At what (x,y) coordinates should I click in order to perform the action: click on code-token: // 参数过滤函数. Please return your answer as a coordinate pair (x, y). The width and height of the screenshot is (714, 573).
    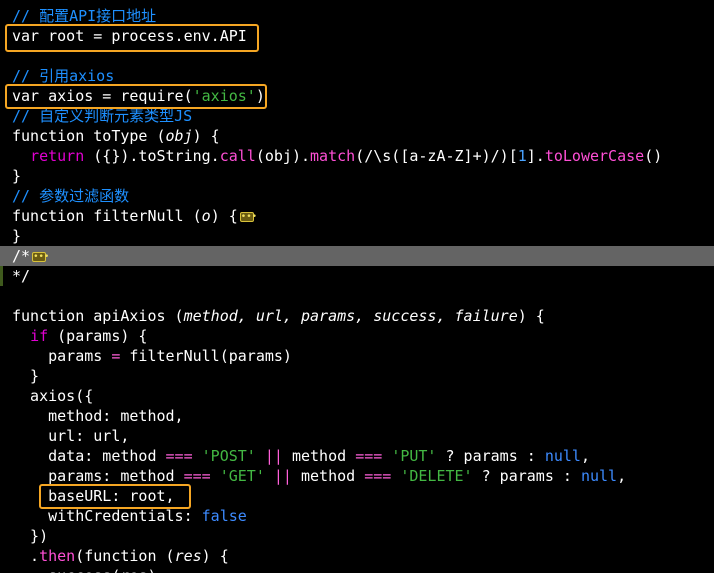
    Looking at the image, I should click on (71, 196).